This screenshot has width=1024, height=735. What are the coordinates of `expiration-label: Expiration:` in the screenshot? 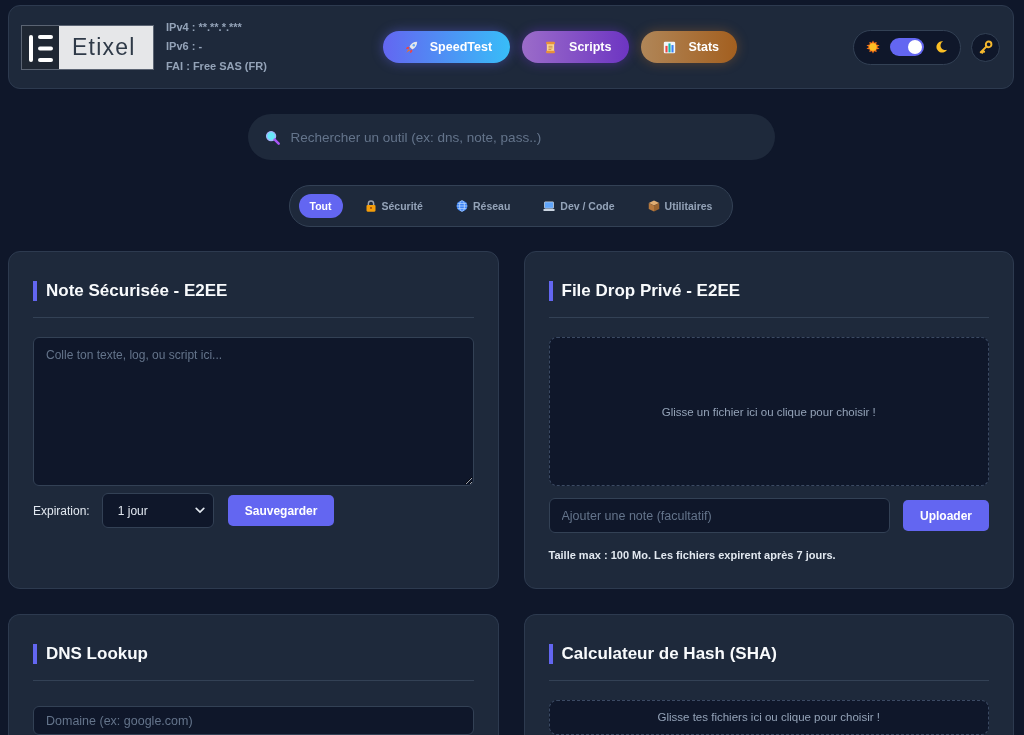 It's located at (61, 510).